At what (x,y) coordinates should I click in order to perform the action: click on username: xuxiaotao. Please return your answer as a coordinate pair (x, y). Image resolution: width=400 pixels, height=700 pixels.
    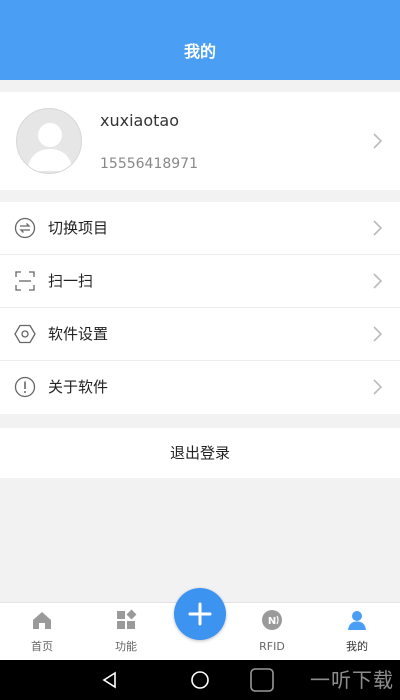
    Looking at the image, I should click on (139, 120).